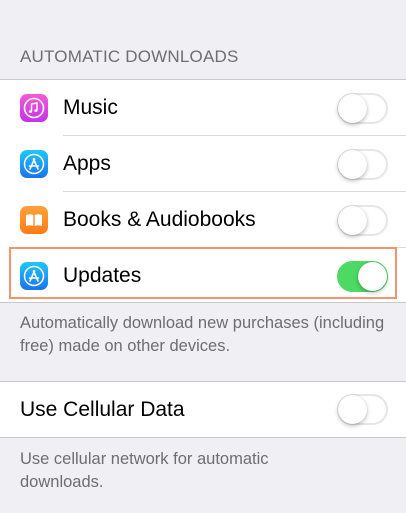 Image resolution: width=406 pixels, height=513 pixels. I want to click on music-toggle, so click(362, 108).